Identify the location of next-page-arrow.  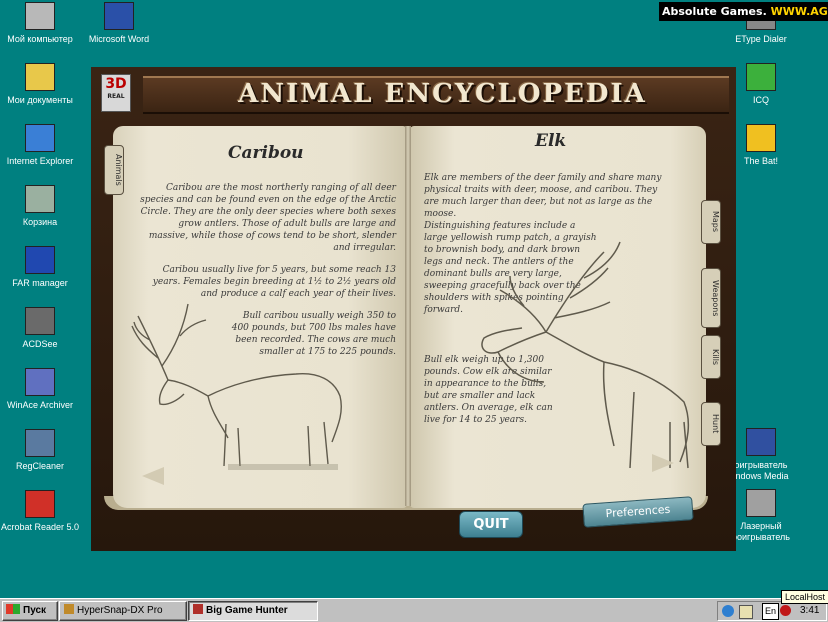
(663, 463).